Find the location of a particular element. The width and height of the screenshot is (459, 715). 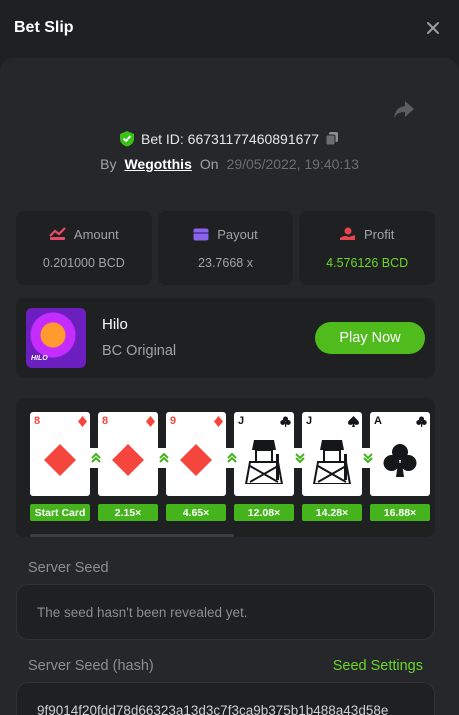

game-subtitle: BC Original is located at coordinates (139, 351).